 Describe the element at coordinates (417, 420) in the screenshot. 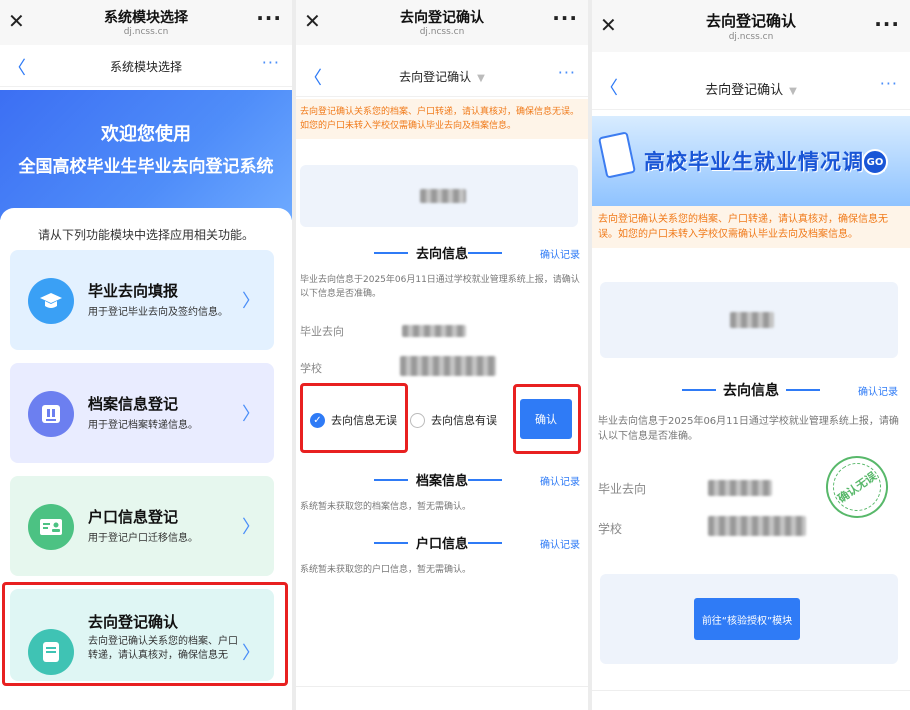

I see `checkbox-unchecked-icon` at that location.